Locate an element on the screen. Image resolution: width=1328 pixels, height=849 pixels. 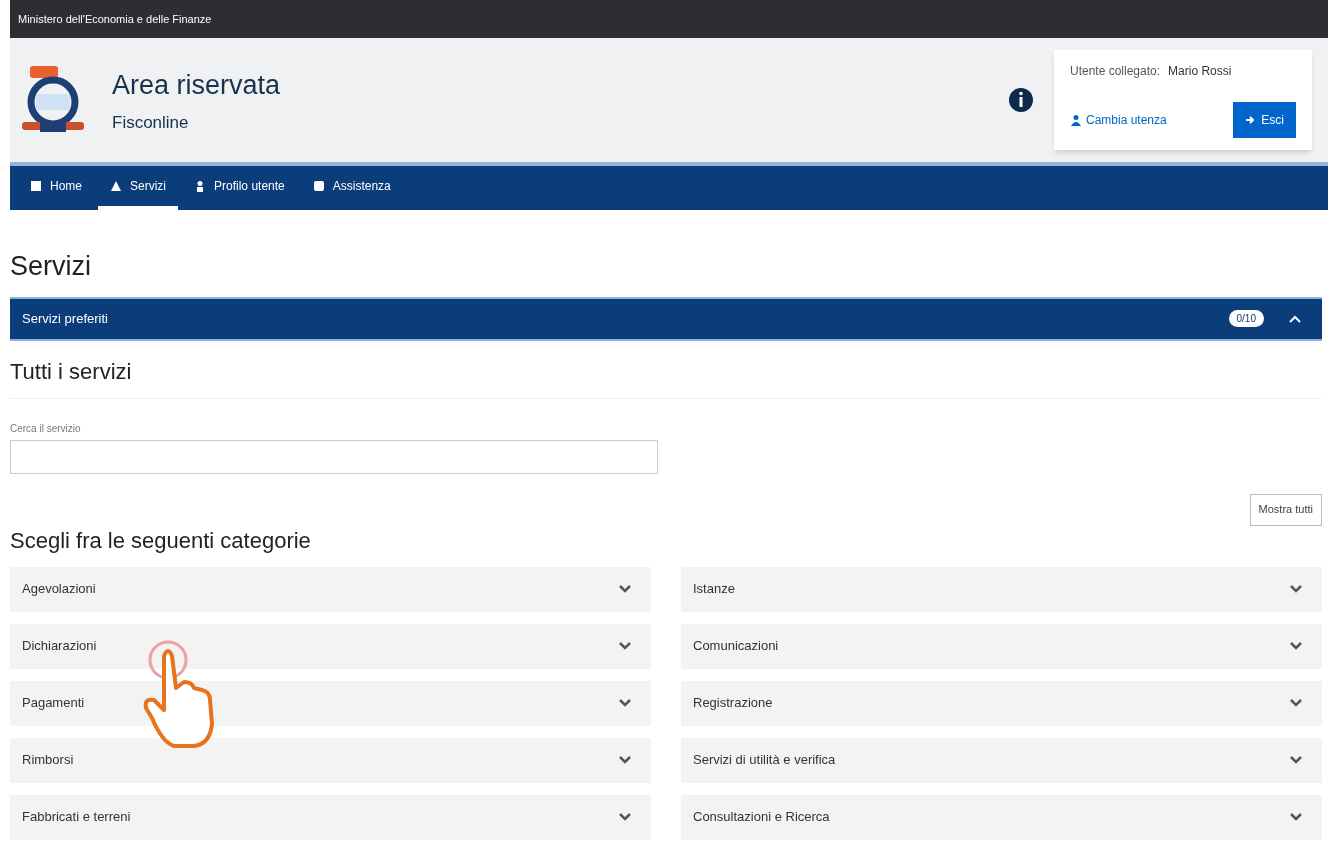
category-accordion: Pagamenti is located at coordinates (330, 703).